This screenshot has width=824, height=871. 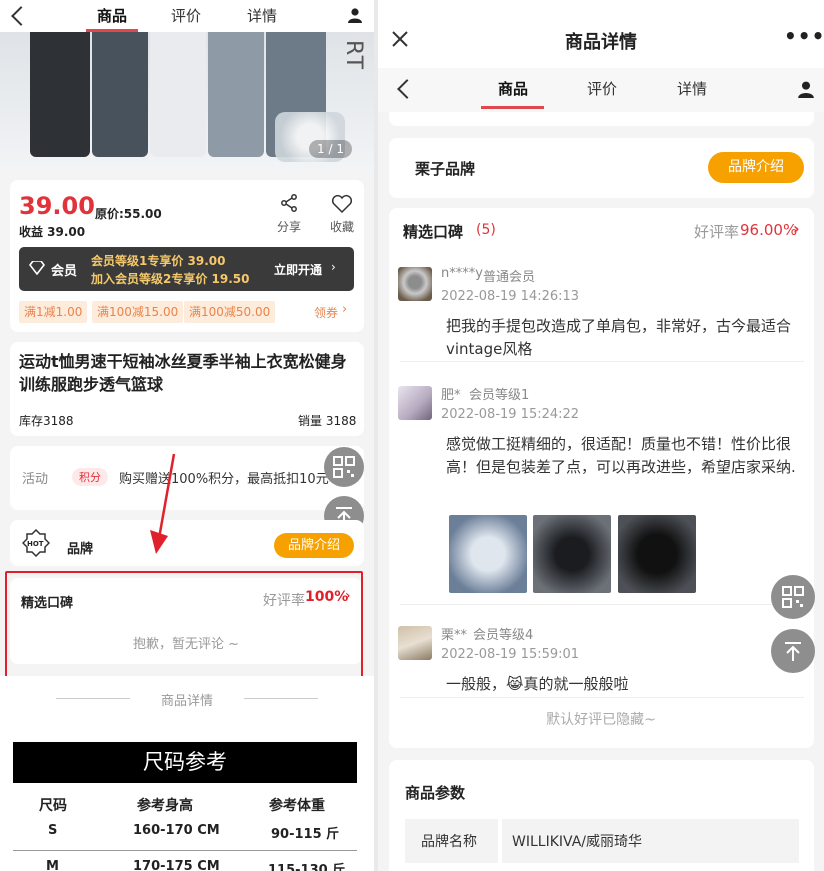 I want to click on brand-label: 品牌, so click(x=80, y=549).